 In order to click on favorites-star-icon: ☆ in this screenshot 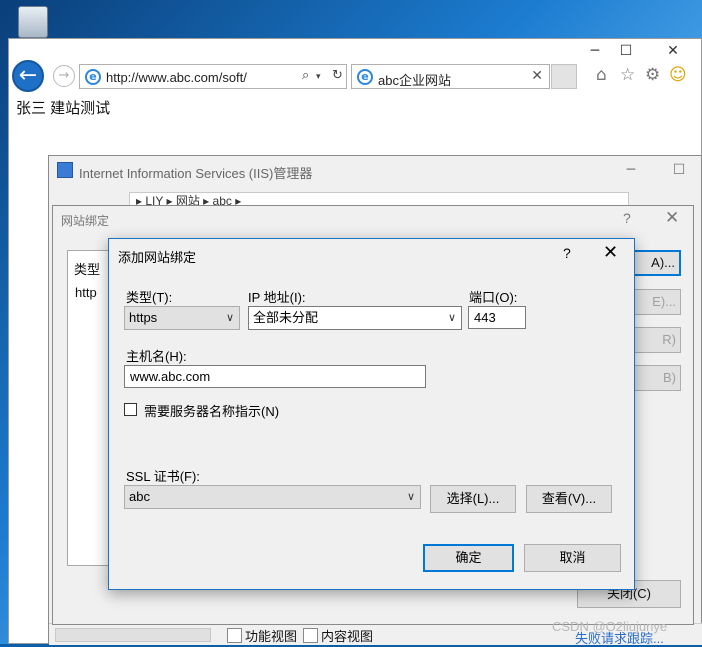, I will do `click(627, 75)`.